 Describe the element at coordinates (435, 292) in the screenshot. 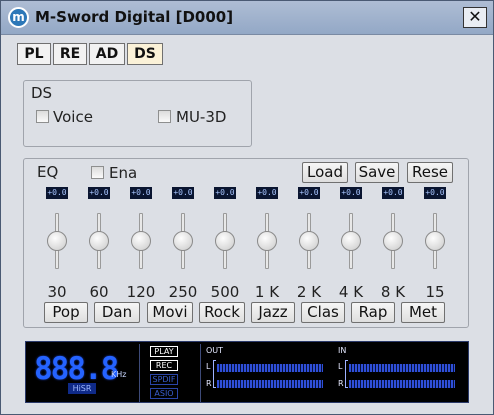

I see `eq-band-frequency: 15` at that location.